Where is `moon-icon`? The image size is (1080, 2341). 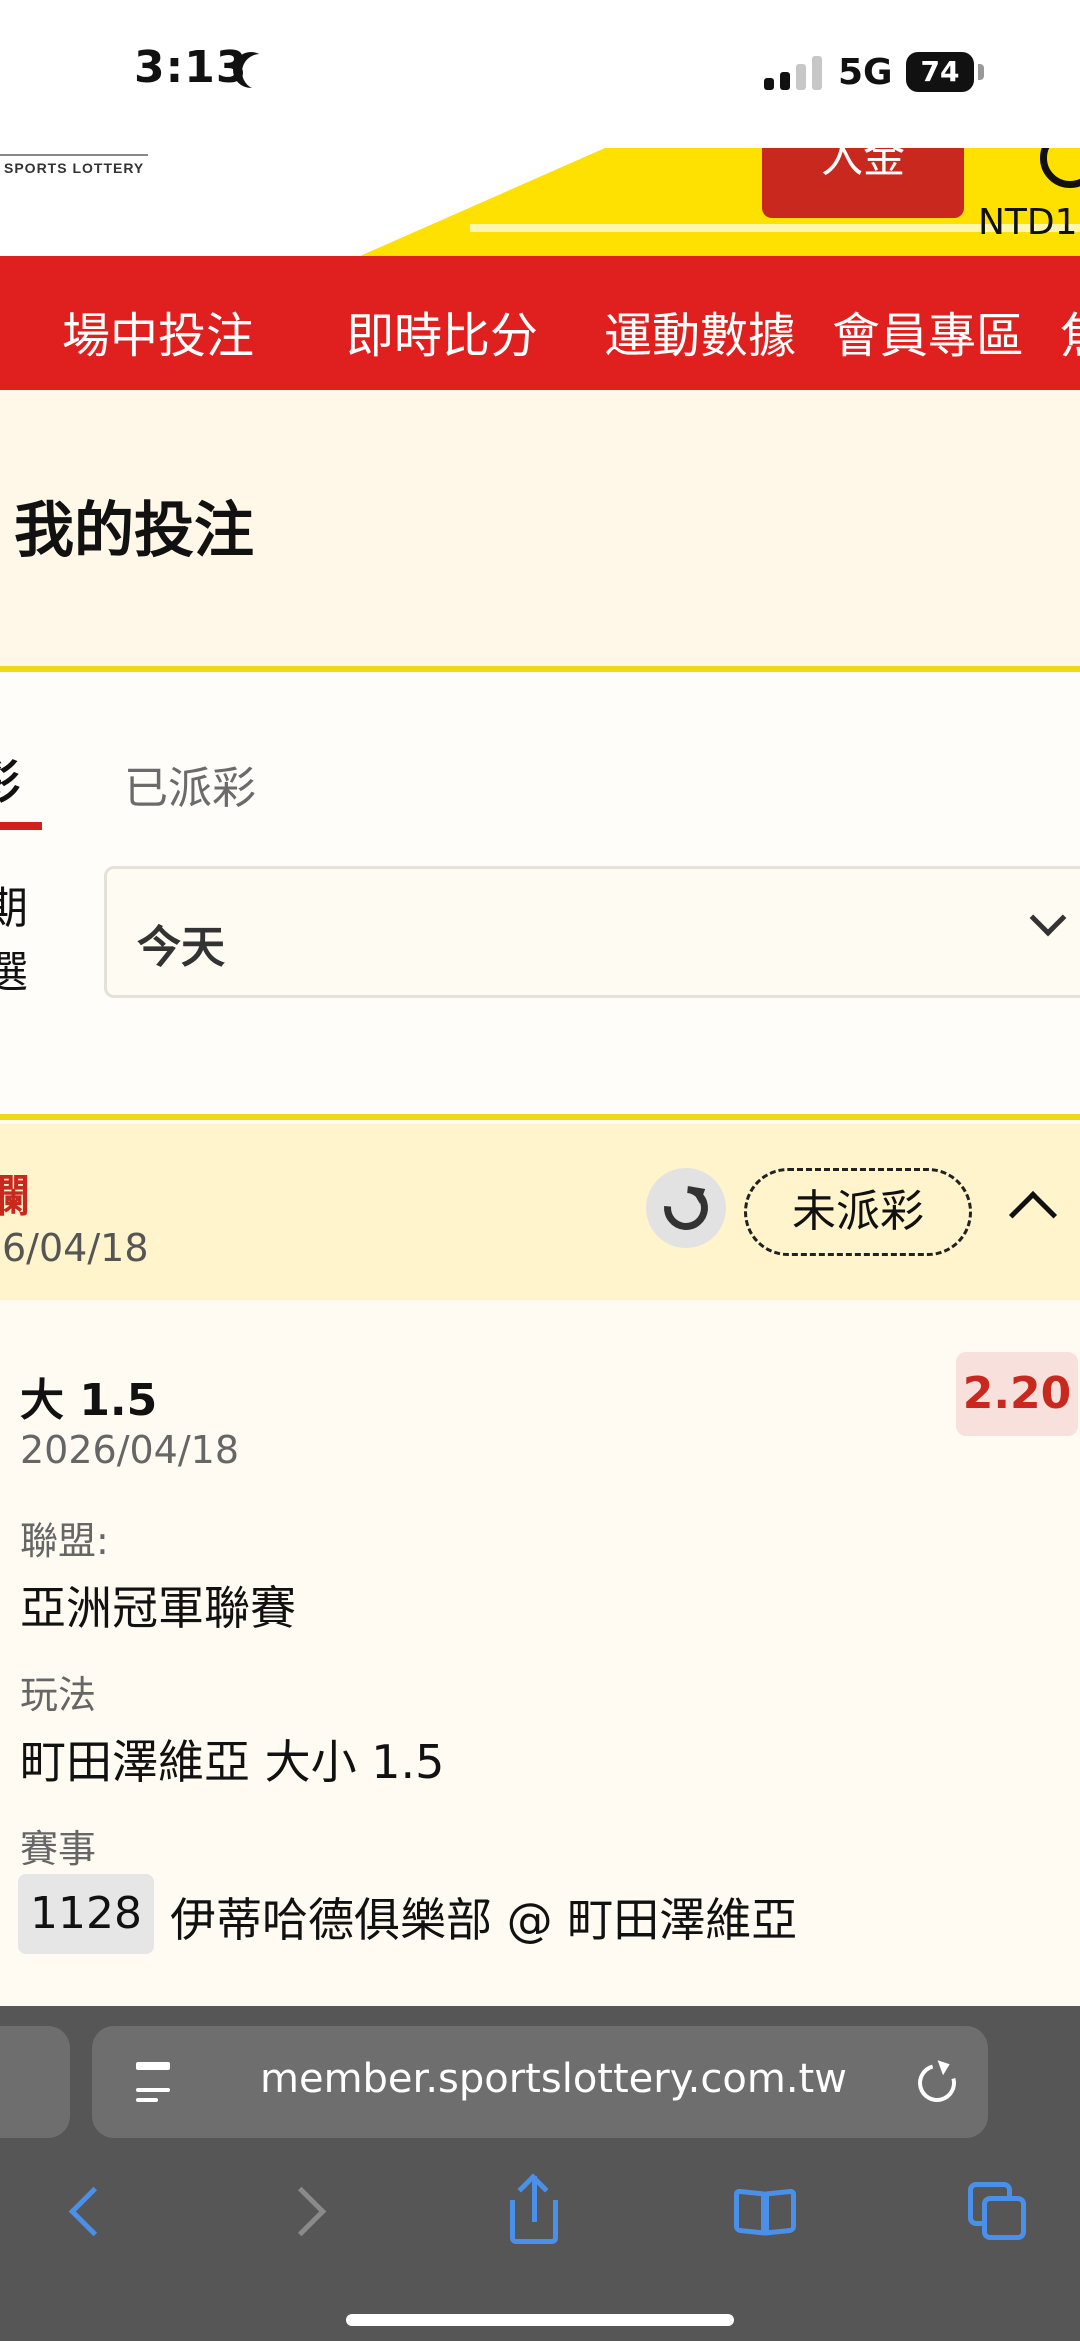 moon-icon is located at coordinates (260, 72).